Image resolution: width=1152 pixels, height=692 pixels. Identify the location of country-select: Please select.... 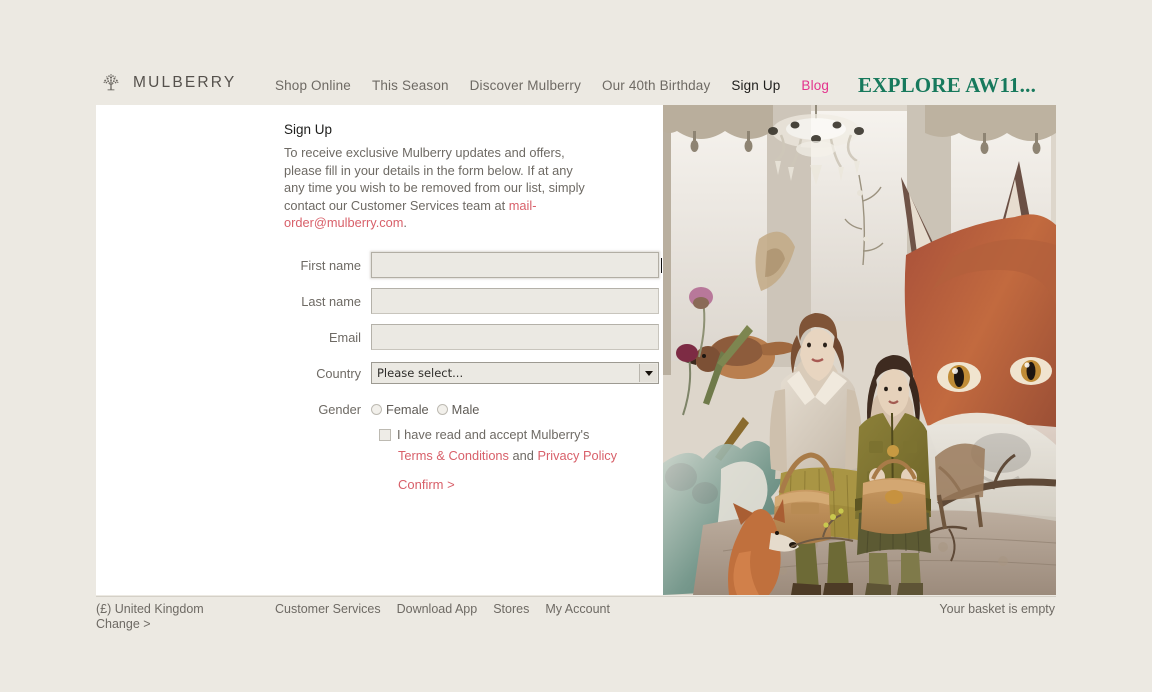
(515, 373).